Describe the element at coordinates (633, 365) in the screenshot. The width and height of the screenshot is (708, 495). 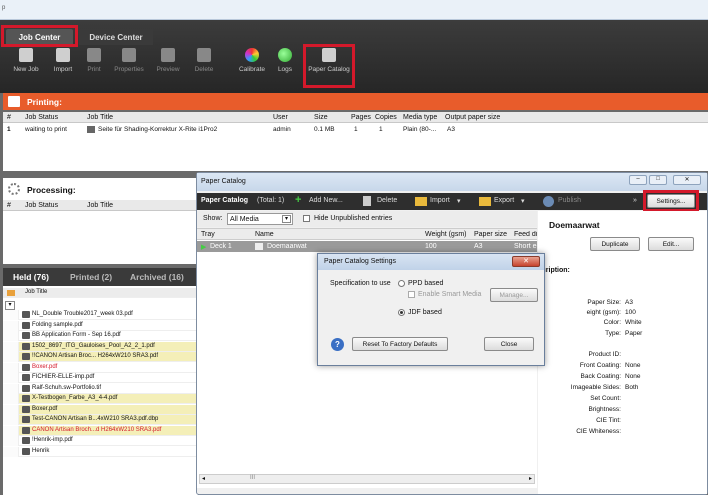
I see `detail-value: None` at that location.